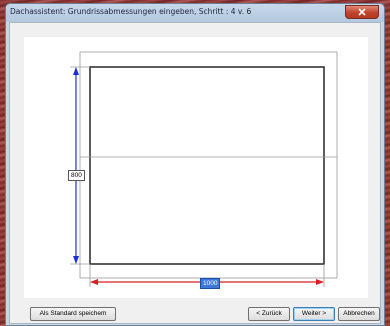 The width and height of the screenshot is (390, 326). I want to click on height-arrow-bottom, so click(76, 260).